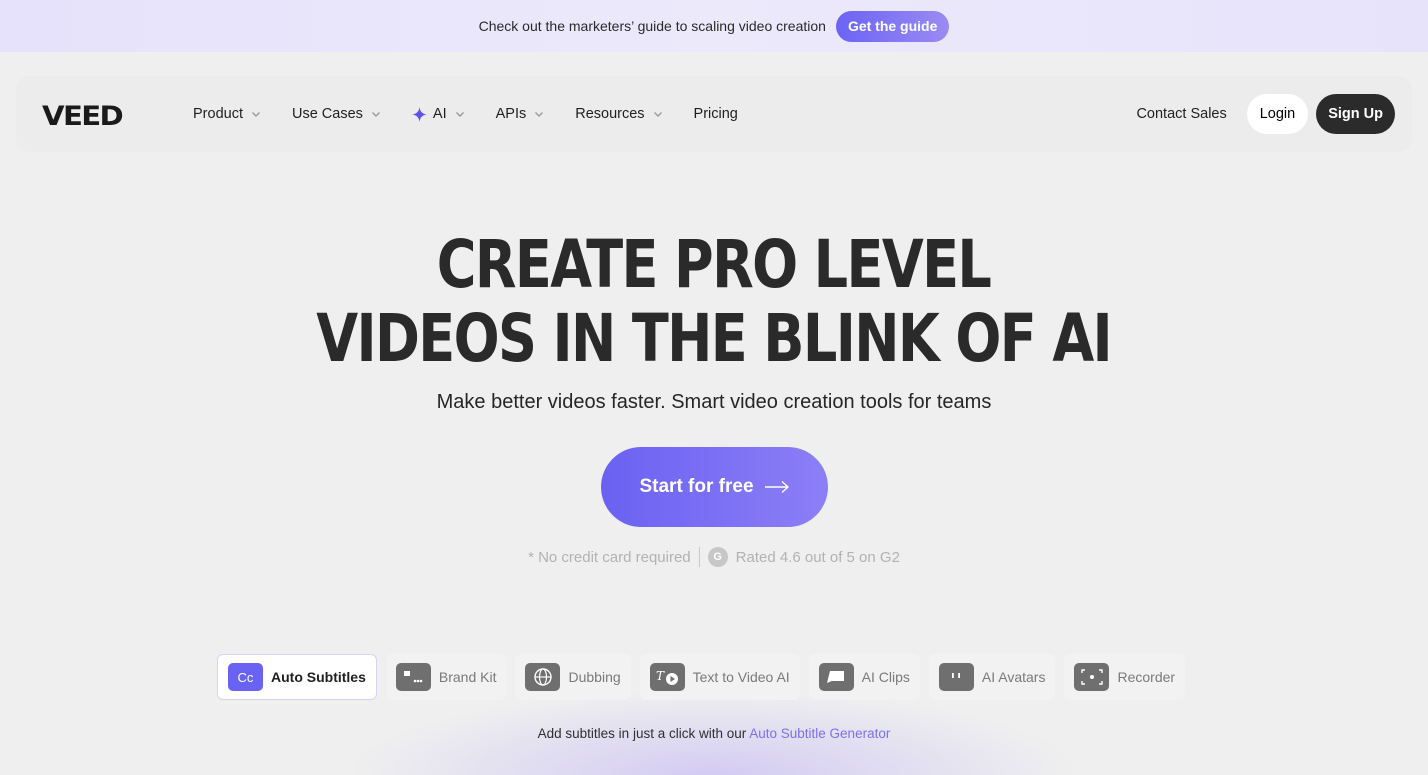 The image size is (1428, 775). Describe the element at coordinates (83, 116) in the screenshot. I see `veed-logo: VEED` at that location.